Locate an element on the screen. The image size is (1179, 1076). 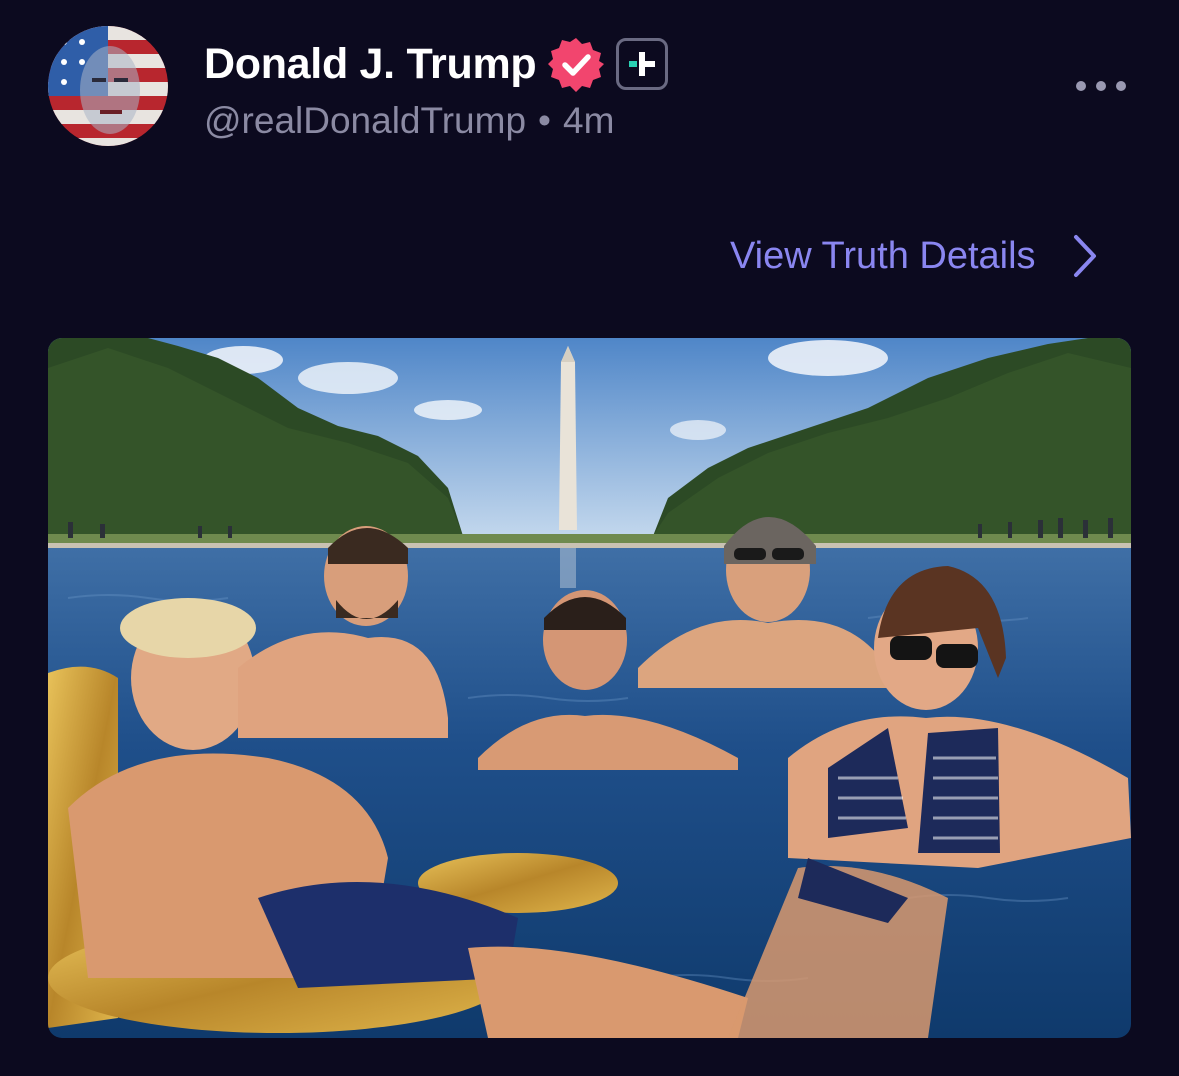
chevron-right-icon is located at coordinates (1084, 256).